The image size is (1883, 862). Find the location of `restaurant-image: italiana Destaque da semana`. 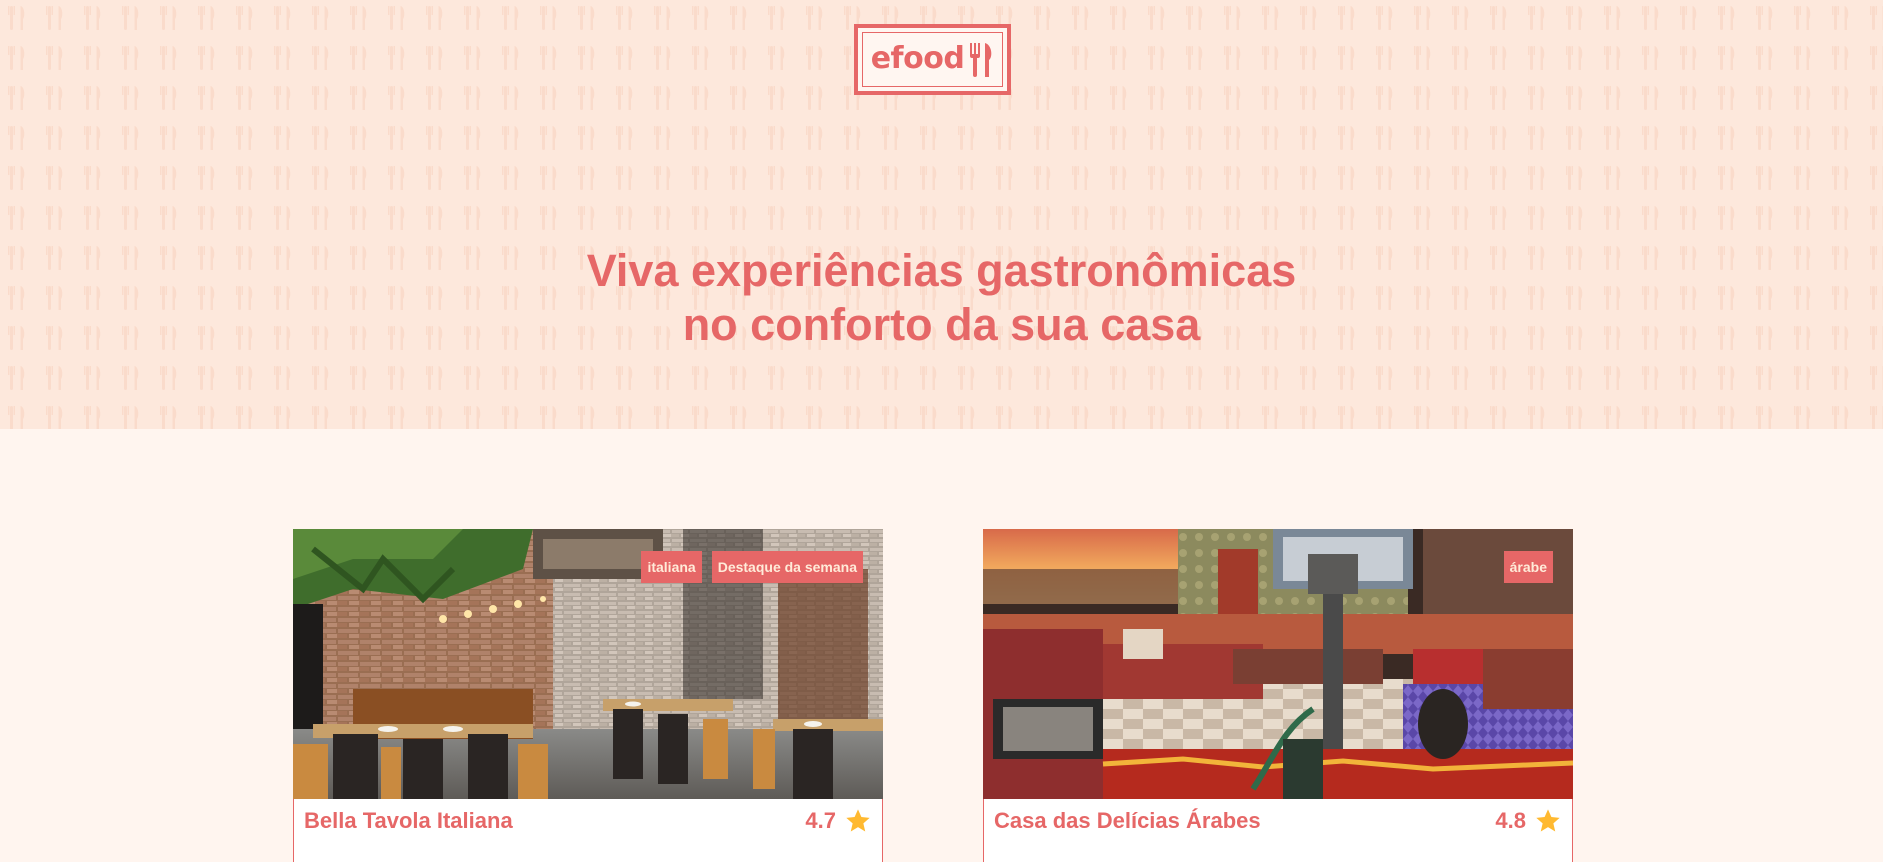

restaurant-image: italiana Destaque da semana is located at coordinates (588, 664).